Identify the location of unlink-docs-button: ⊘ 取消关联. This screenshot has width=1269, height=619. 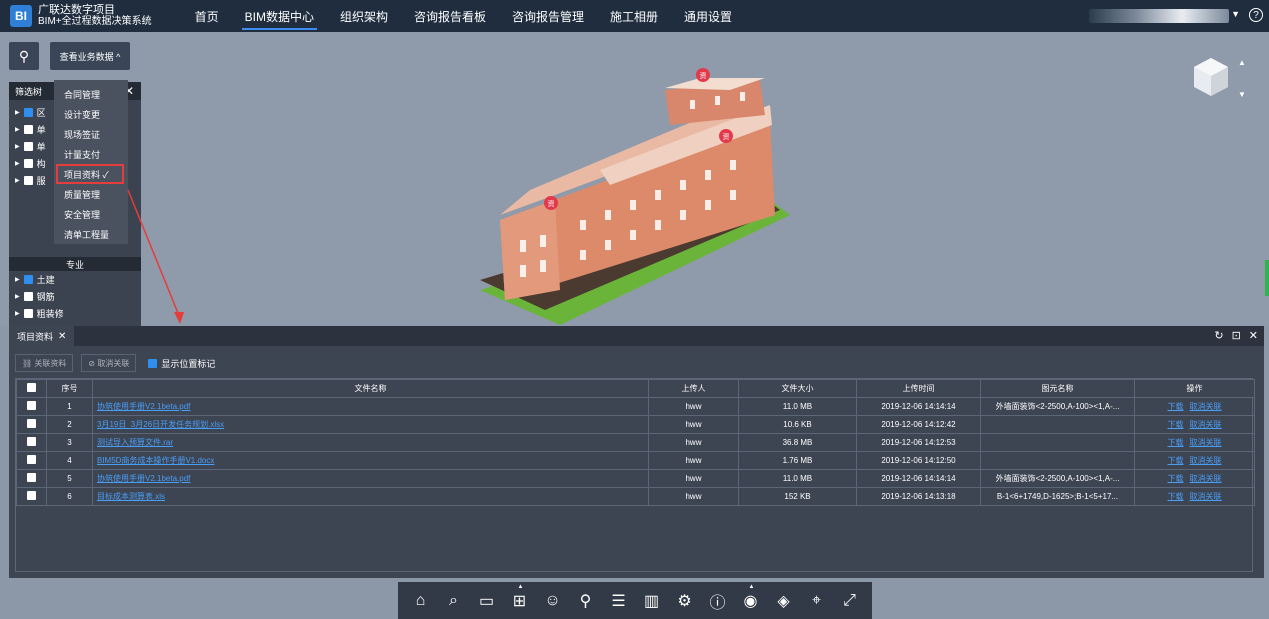
(109, 363).